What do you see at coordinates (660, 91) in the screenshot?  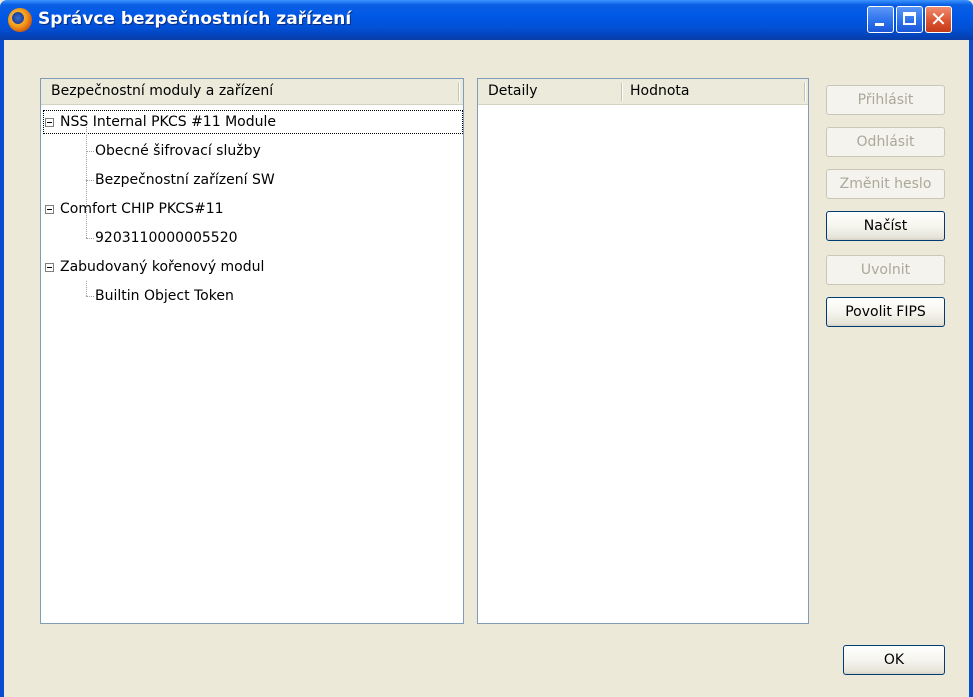 I see `column-header-value: Hodnota` at bounding box center [660, 91].